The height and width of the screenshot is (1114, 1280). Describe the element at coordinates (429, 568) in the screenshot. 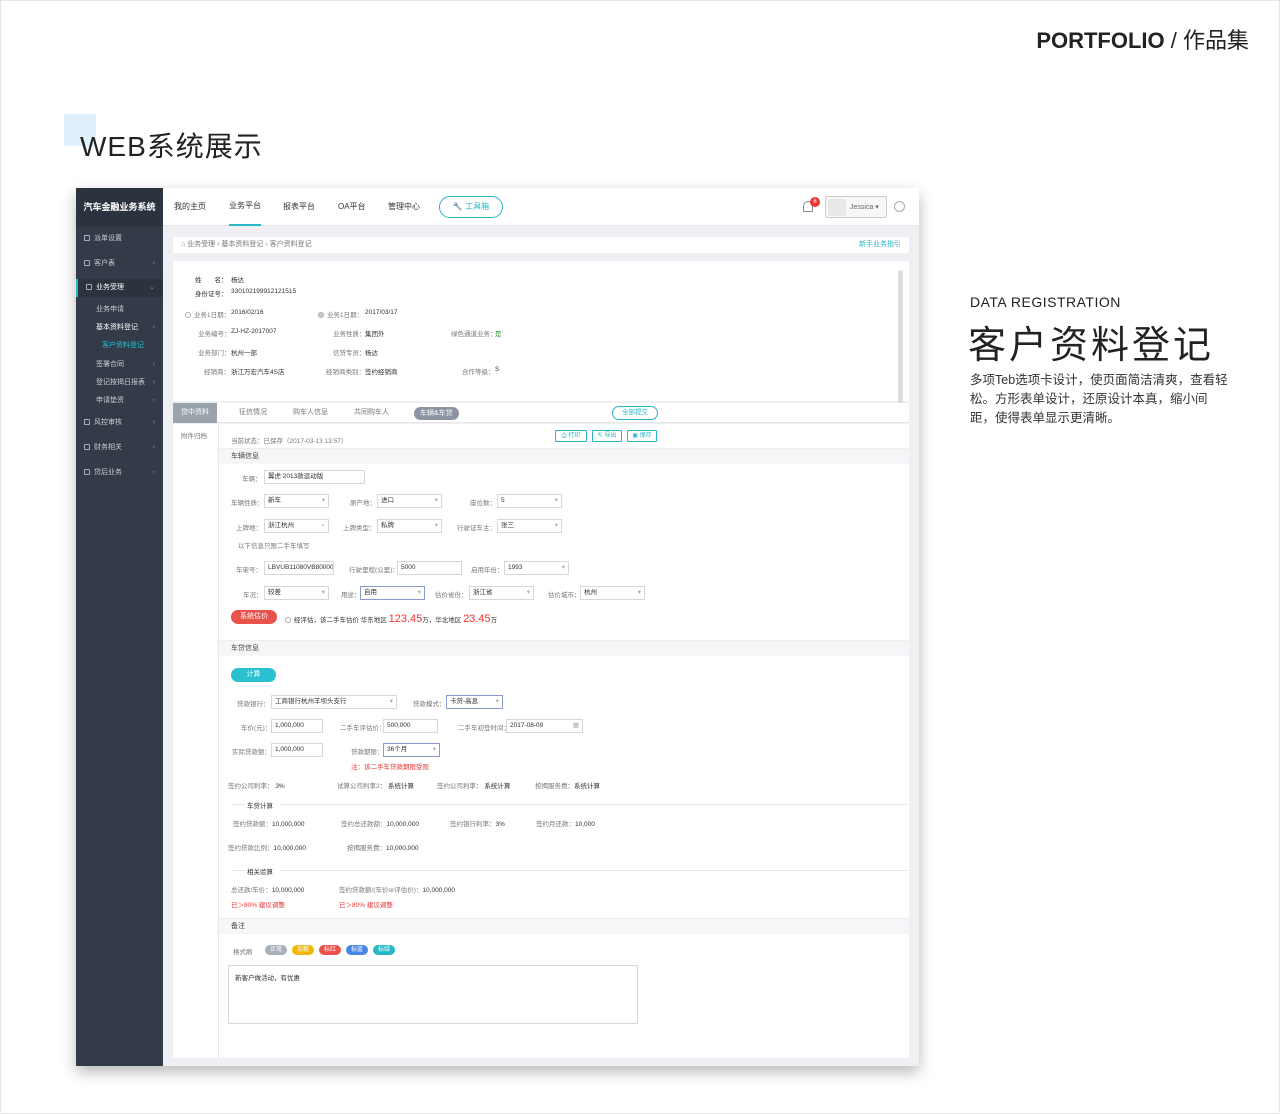

I see `mileage-input: 5000` at that location.